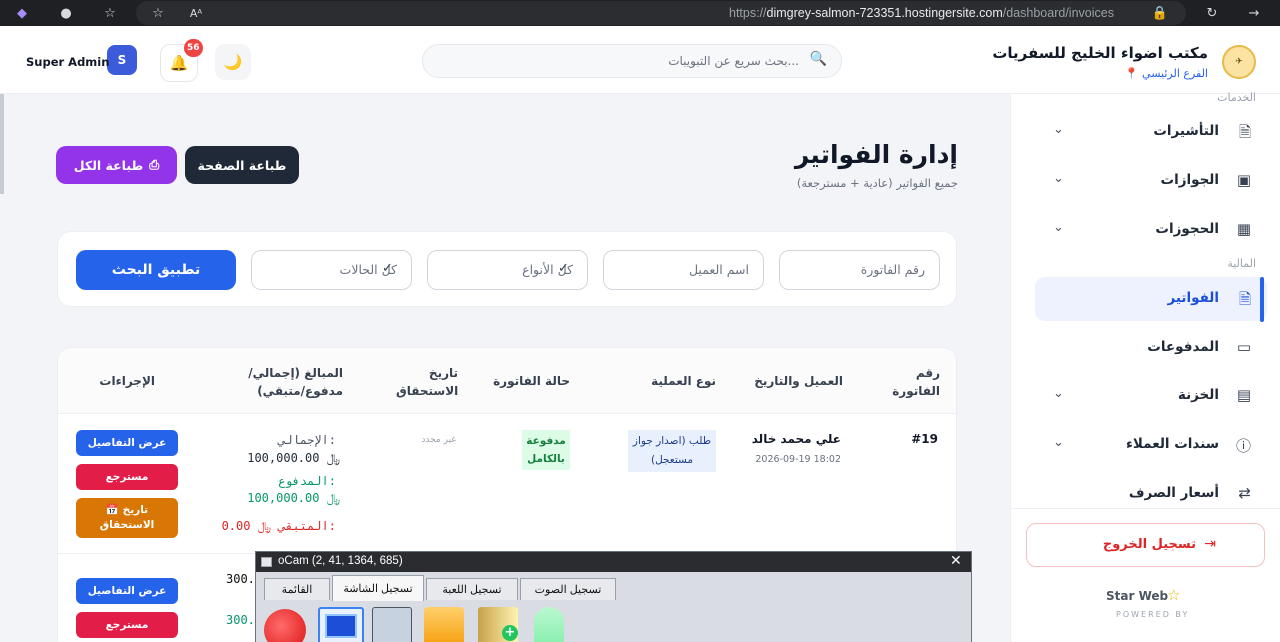 The image size is (1280, 642). Describe the element at coordinates (1151, 181) in the screenshot. I see `sidebar-item-passports: ▣ الجوازات ⌄` at that location.